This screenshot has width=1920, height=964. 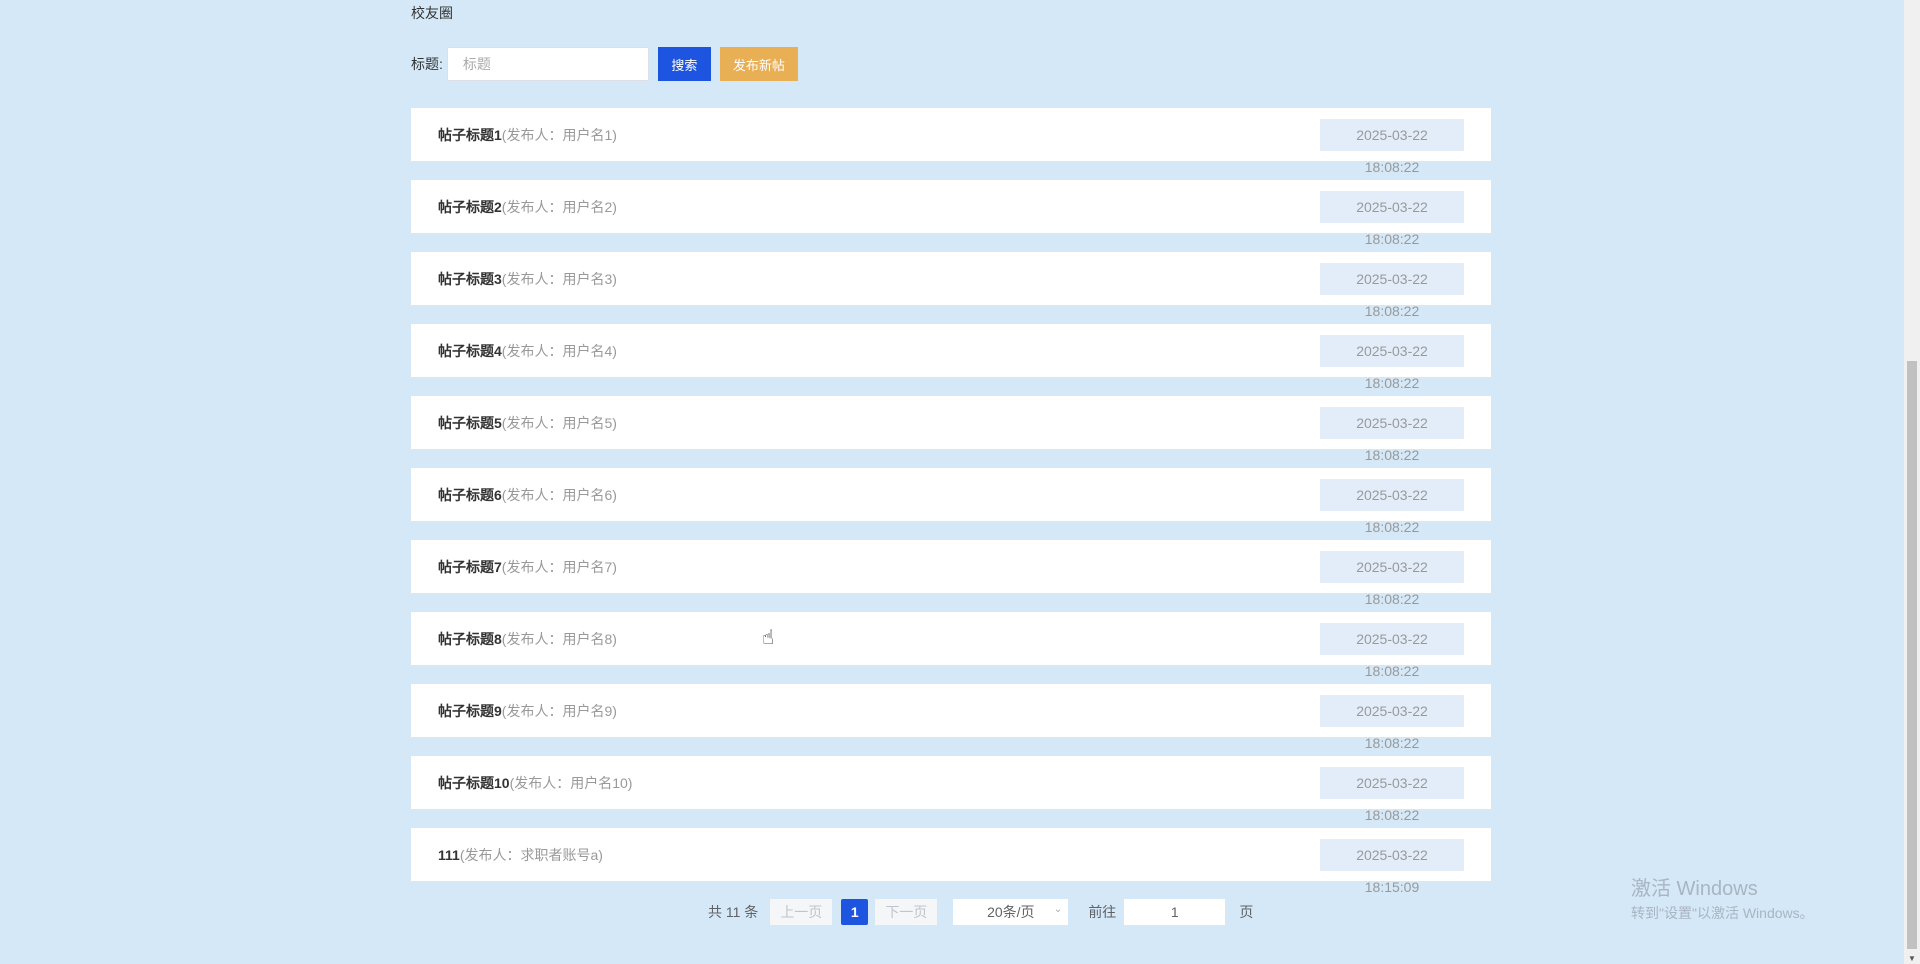 I want to click on vertical-scrollbar: ▼, so click(x=1912, y=482).